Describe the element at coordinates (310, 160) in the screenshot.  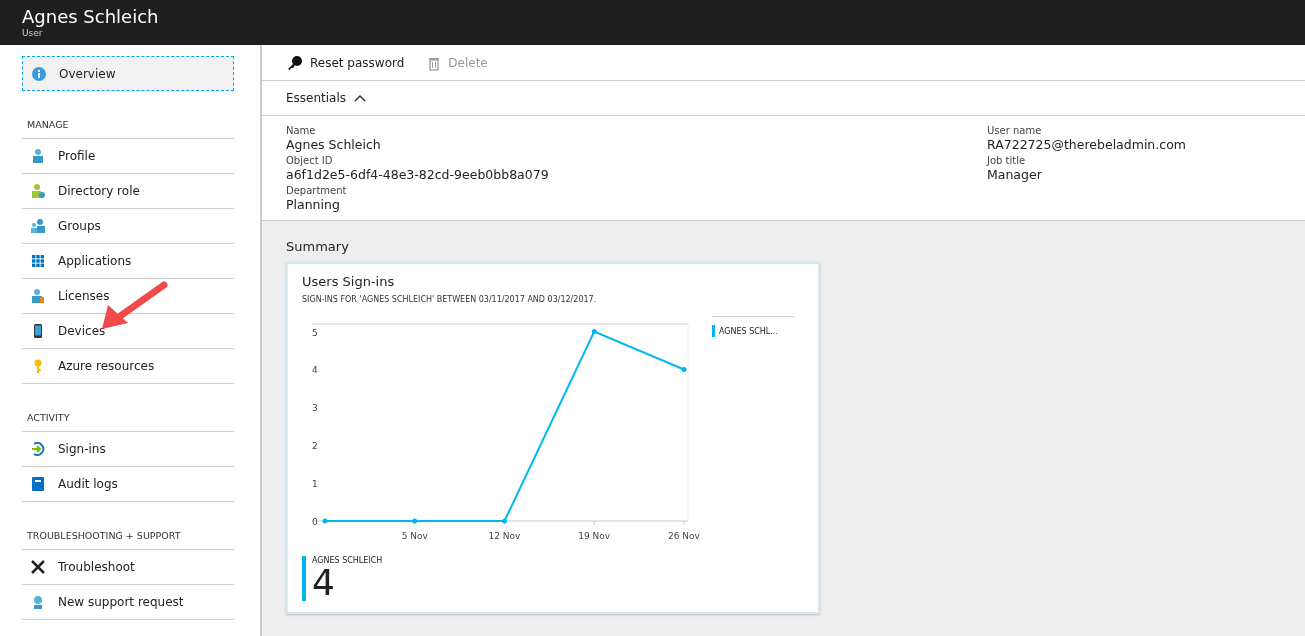
I see `field-label: Object ID` at that location.